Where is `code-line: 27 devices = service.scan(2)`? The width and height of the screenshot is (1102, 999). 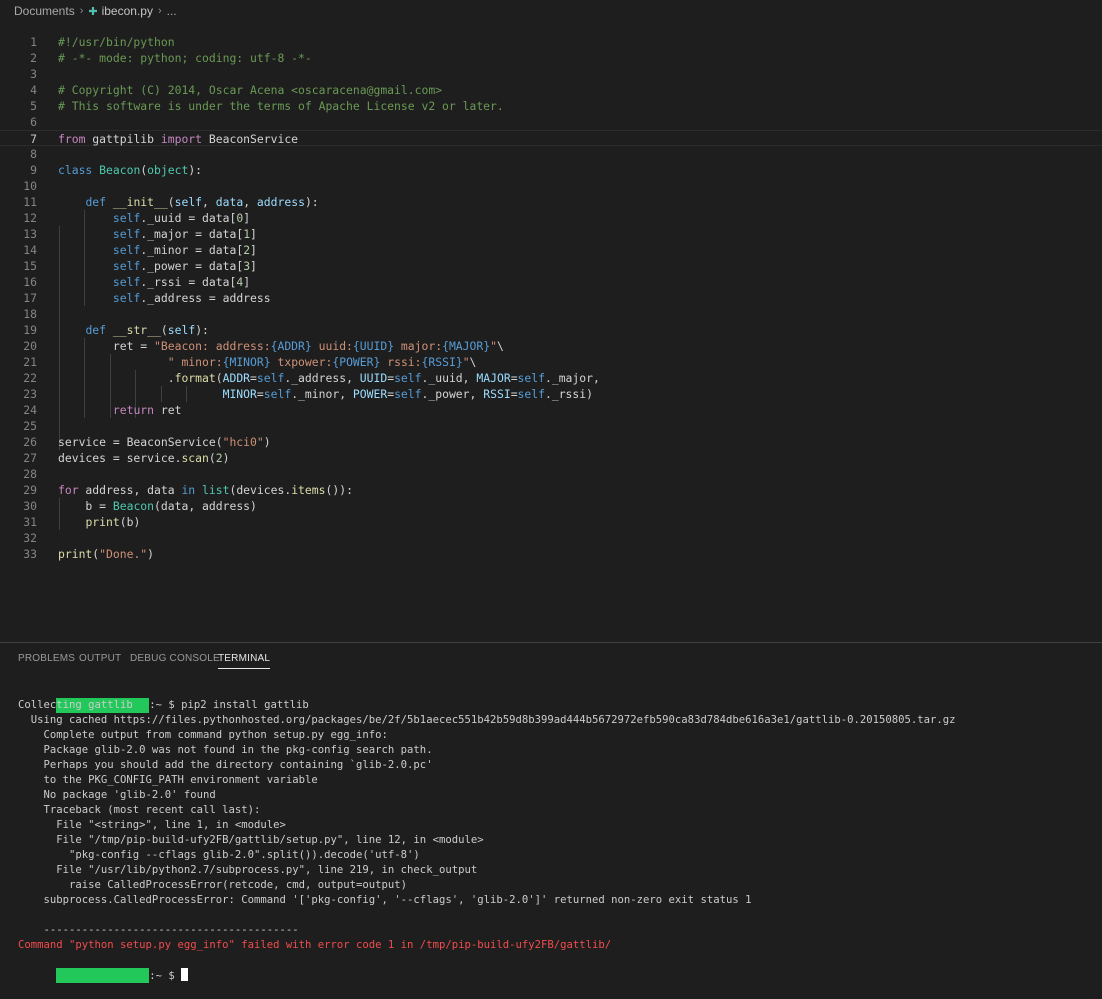
code-line: 27 devices = service.scan(2) is located at coordinates (551, 458).